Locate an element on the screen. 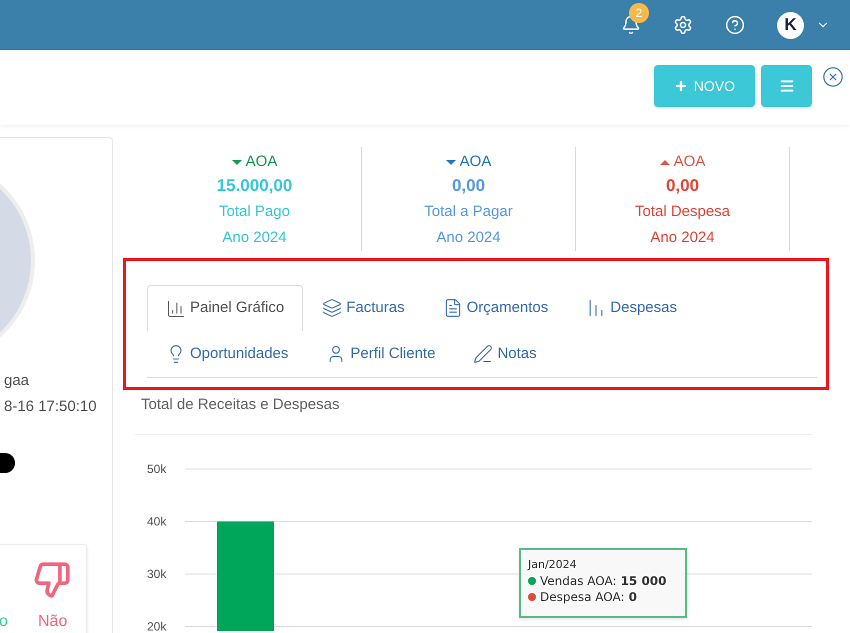 The height and width of the screenshot is (633, 850). vote-label: o is located at coordinates (4, 622).